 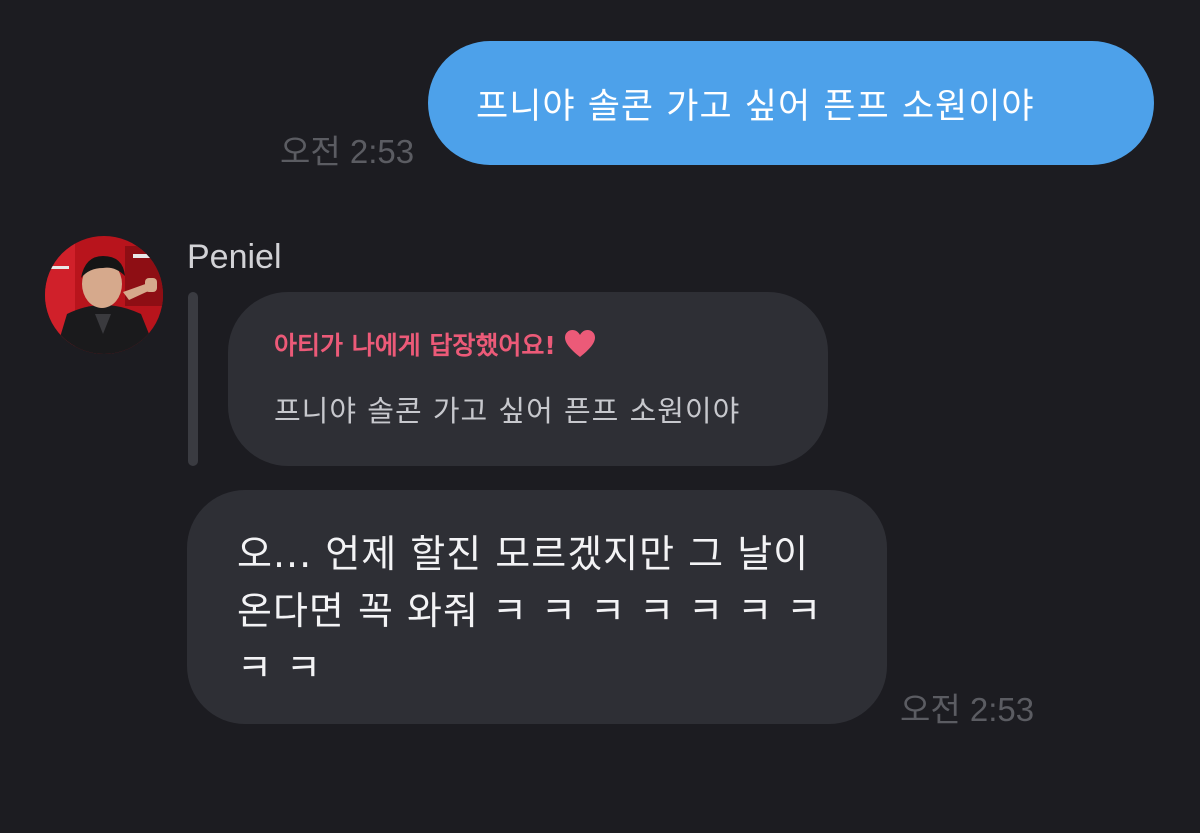 I want to click on avatar-image, so click(x=104, y=295).